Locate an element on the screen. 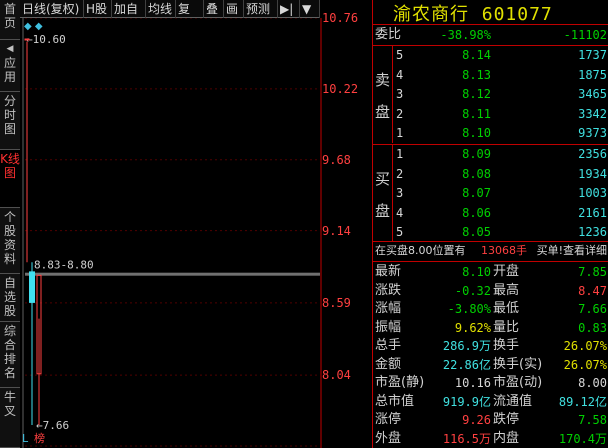  sidebar-tab-label: 自选股 is located at coordinates (9, 297).